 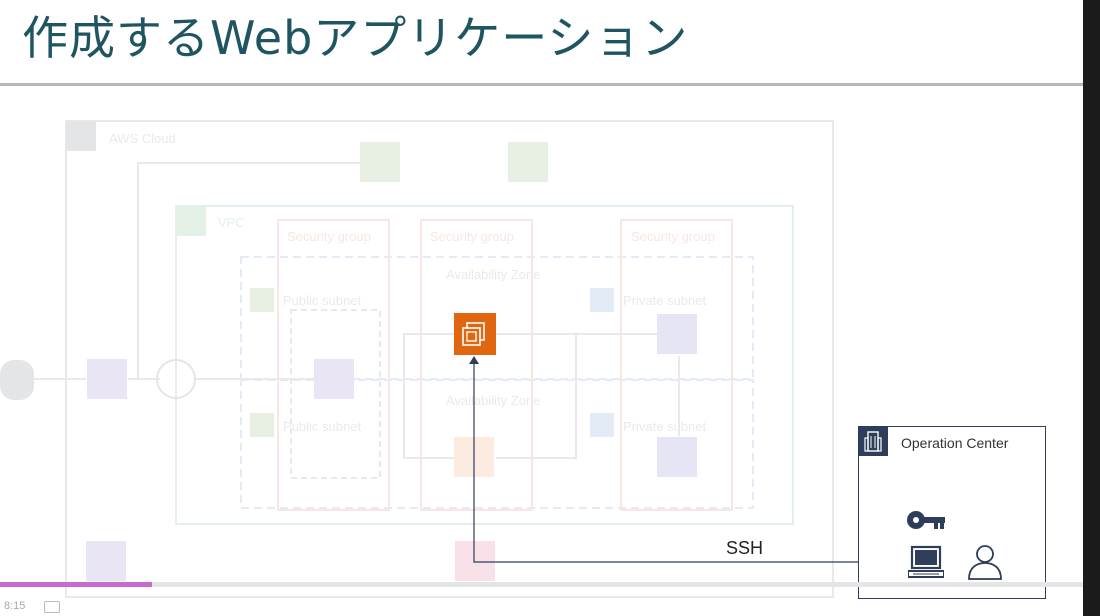 I want to click on laptop-icon, so click(x=926, y=561).